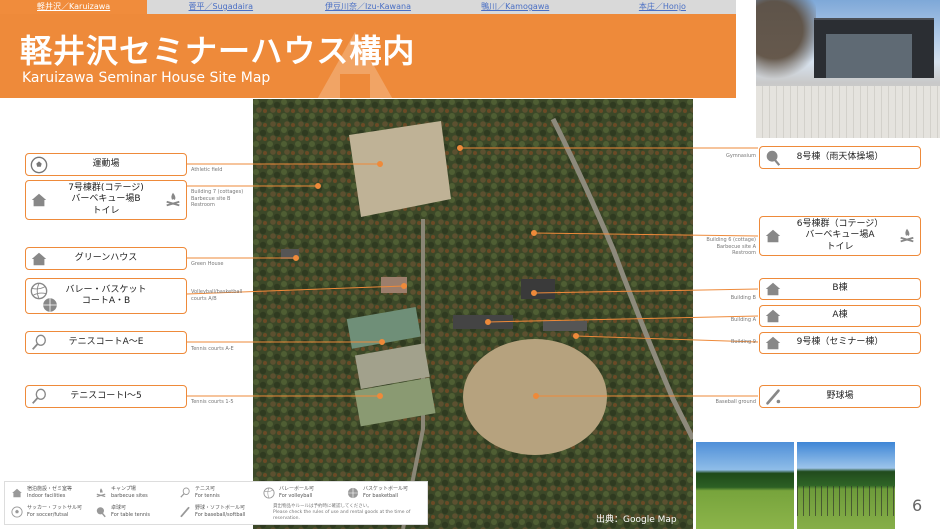 The height and width of the screenshot is (529, 940). I want to click on label-text: 8号棟（雨天体操場）, so click(840, 156).